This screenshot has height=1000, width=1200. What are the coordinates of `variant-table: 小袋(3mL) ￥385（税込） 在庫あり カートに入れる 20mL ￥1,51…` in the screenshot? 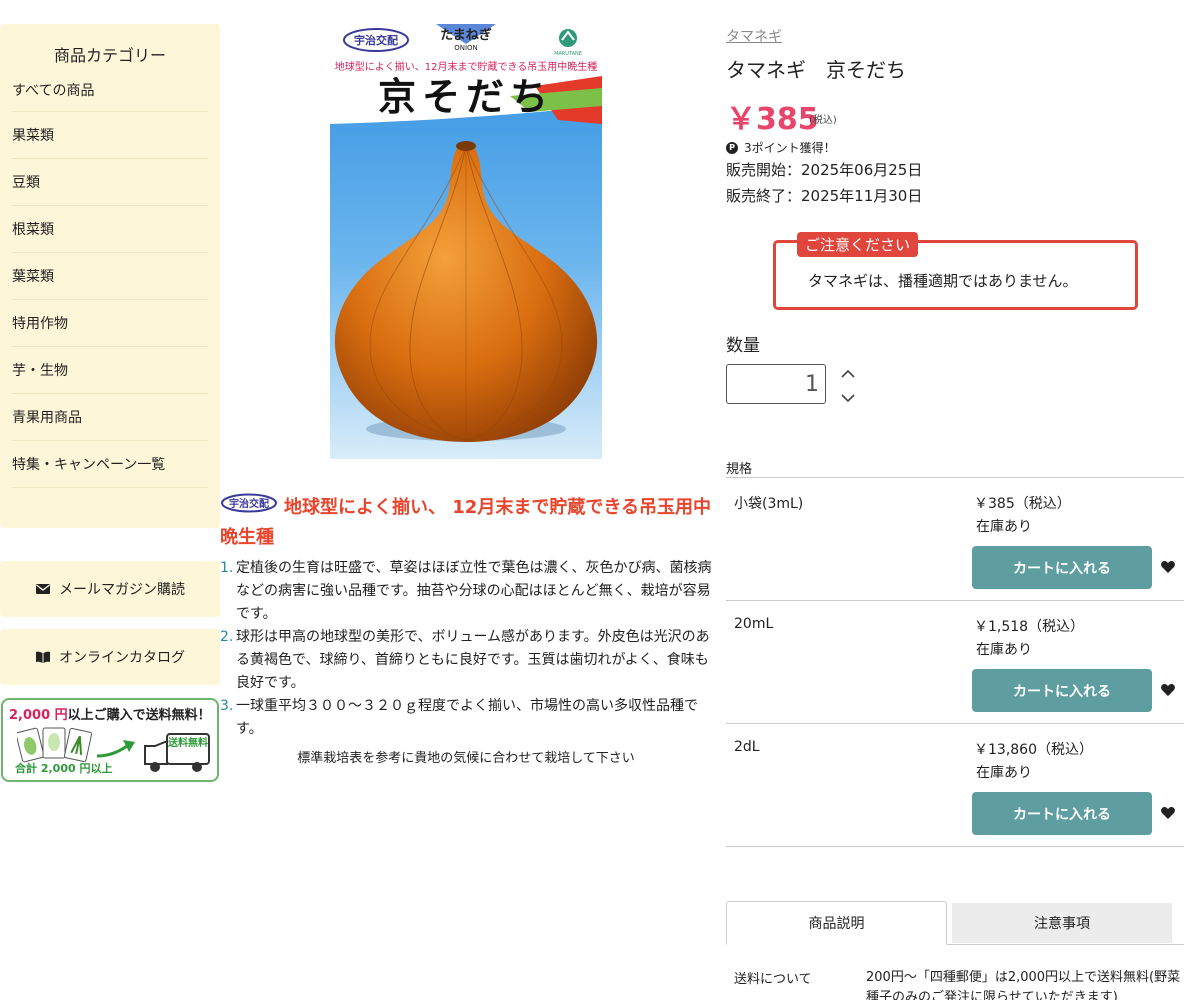 It's located at (955, 662).